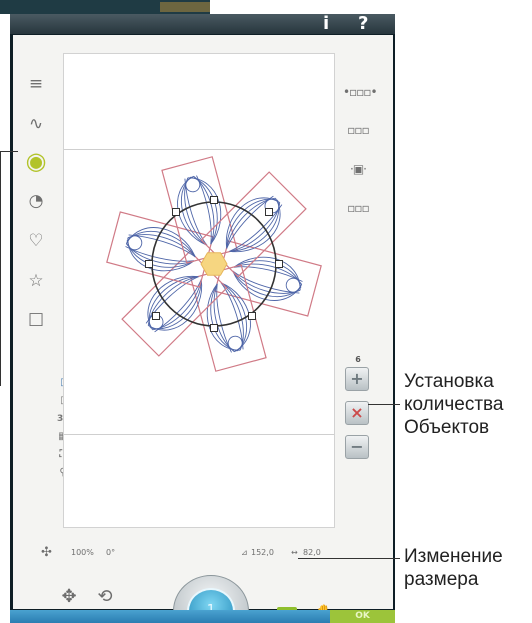 Image resolution: width=532 pixels, height=623 pixels. What do you see at coordinates (349, 558) in the screenshot?
I see `resize-callout-line` at bounding box center [349, 558].